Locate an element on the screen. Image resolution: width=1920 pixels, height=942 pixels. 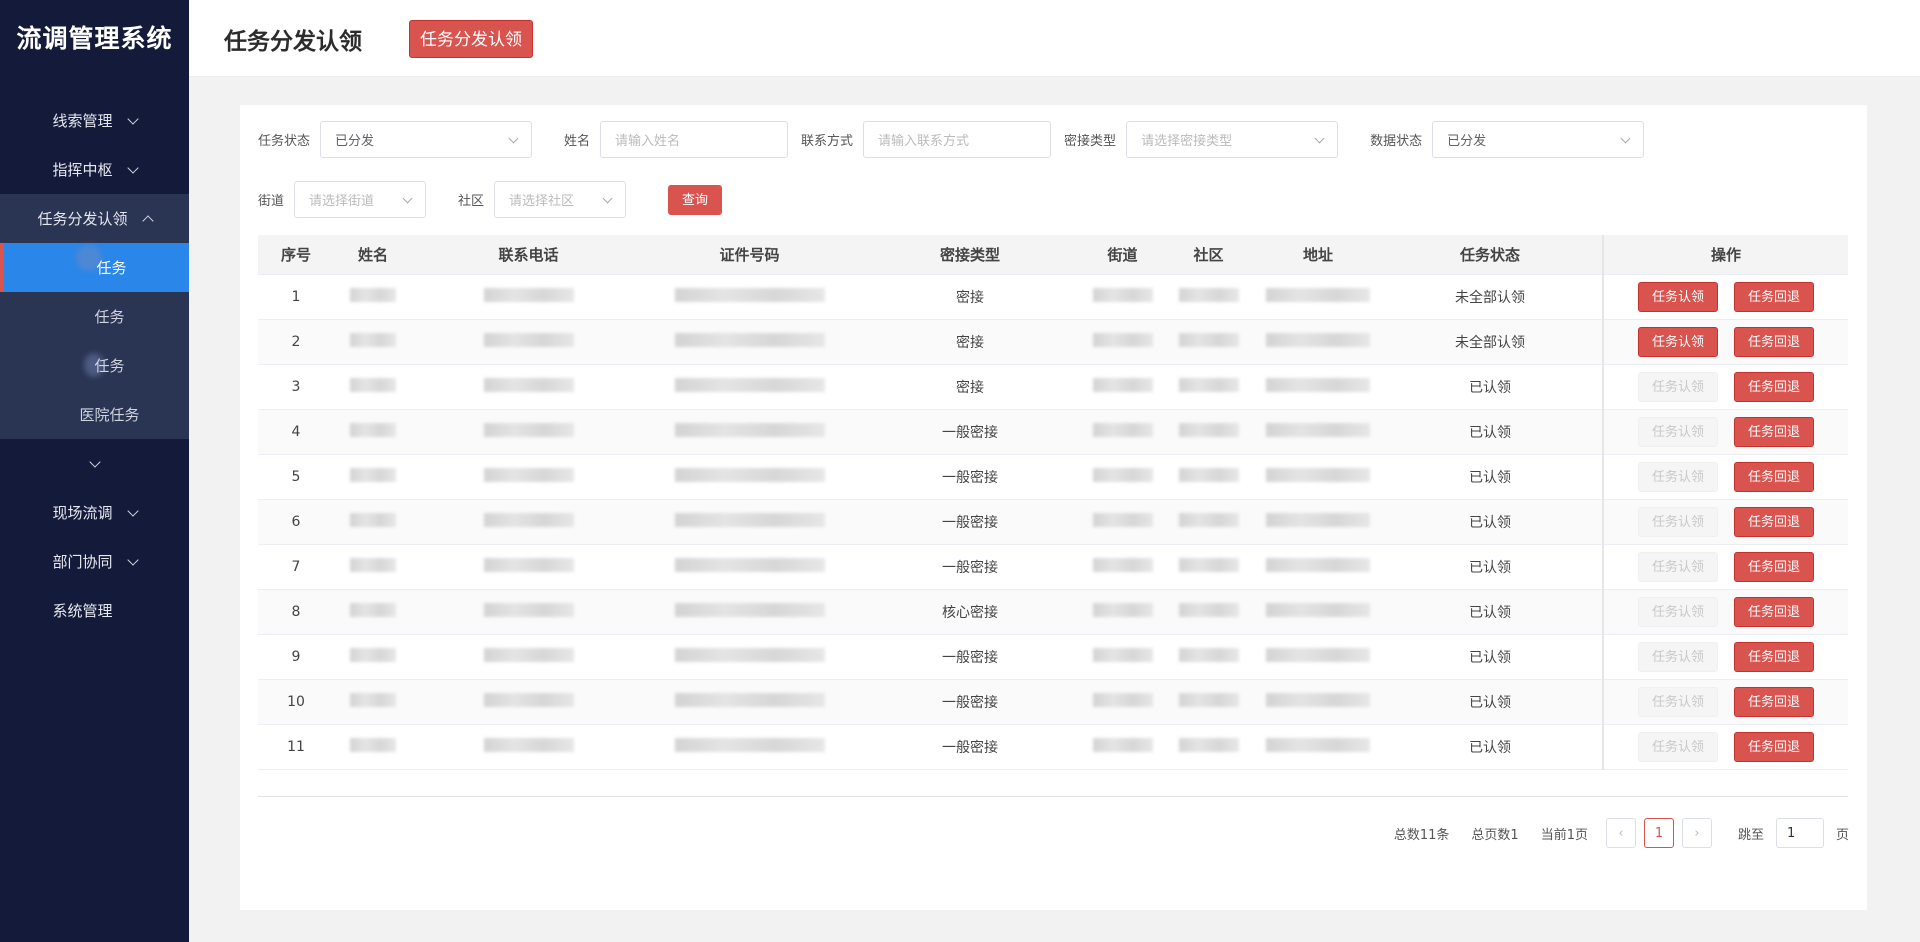
community-select: 请选择社区 is located at coordinates (560, 199).